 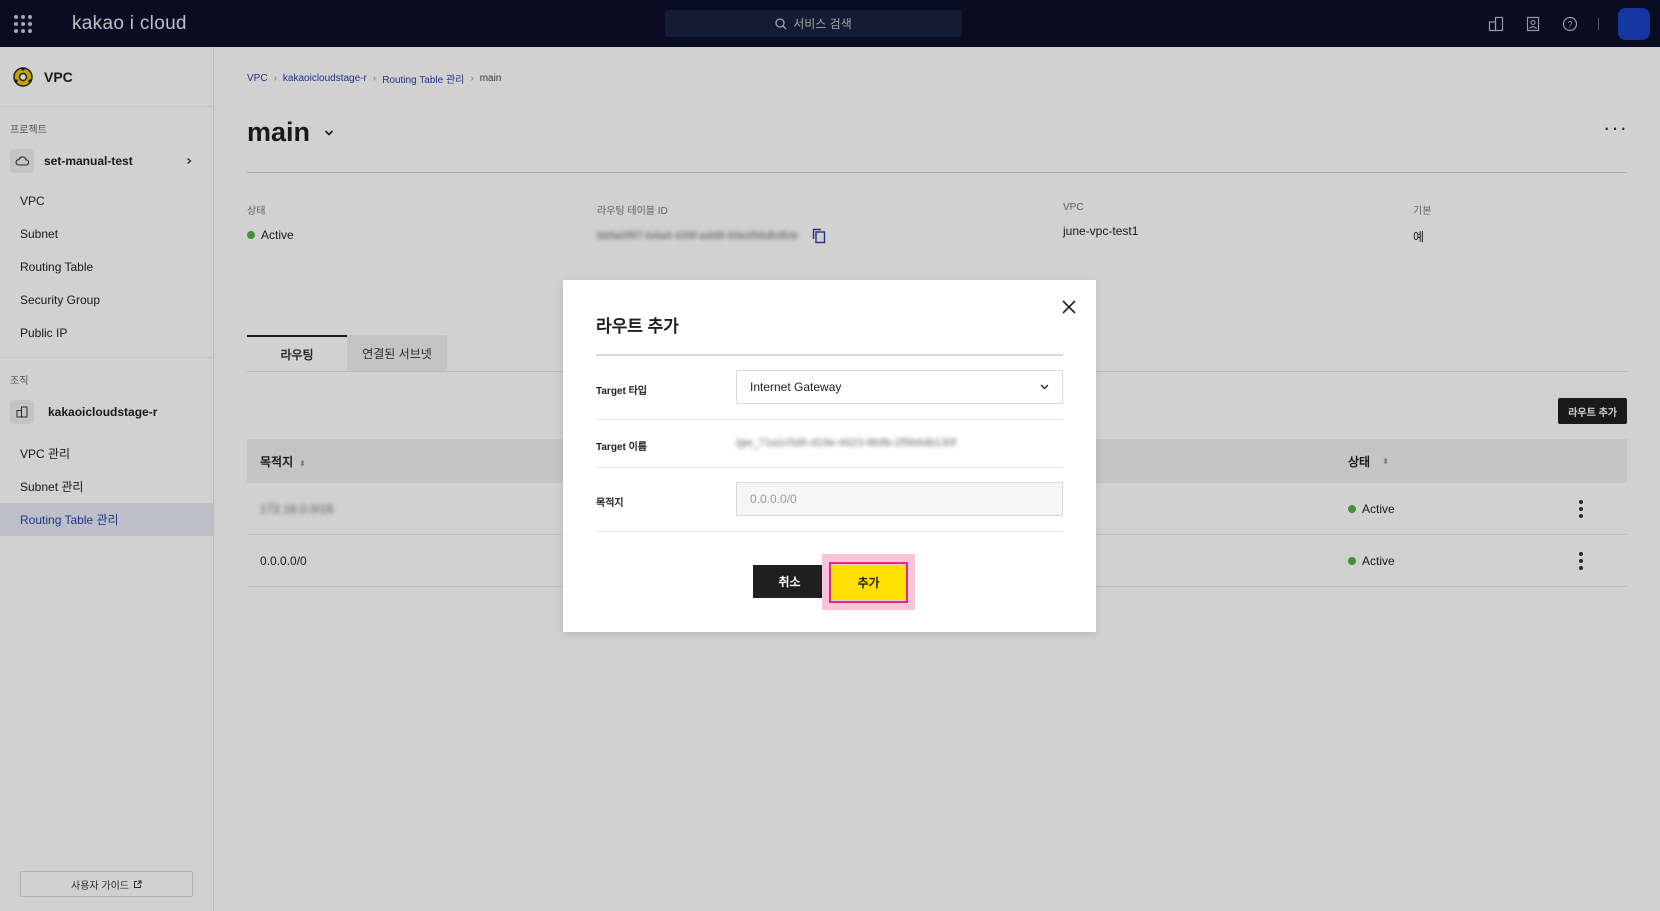 I want to click on form-row-destination: 목적지 0.0.0.0/0, so click(x=829, y=500).